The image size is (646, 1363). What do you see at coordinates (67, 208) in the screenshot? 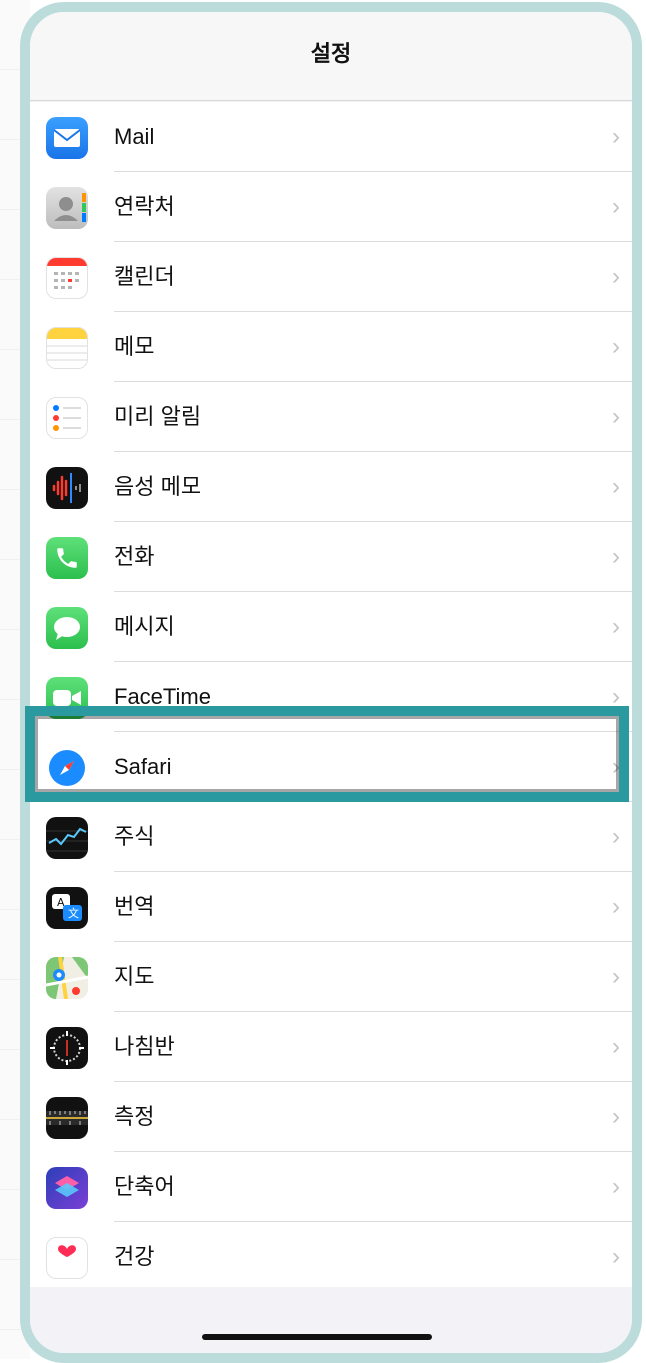
I see `contacts-icon` at bounding box center [67, 208].